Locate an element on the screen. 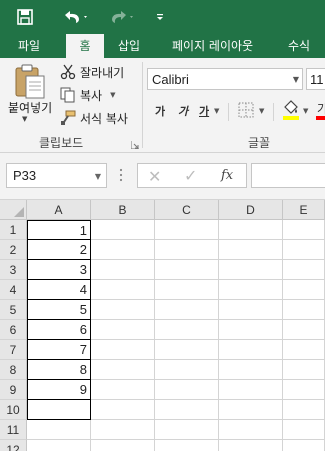  italic-button: 가 is located at coordinates (183, 112).